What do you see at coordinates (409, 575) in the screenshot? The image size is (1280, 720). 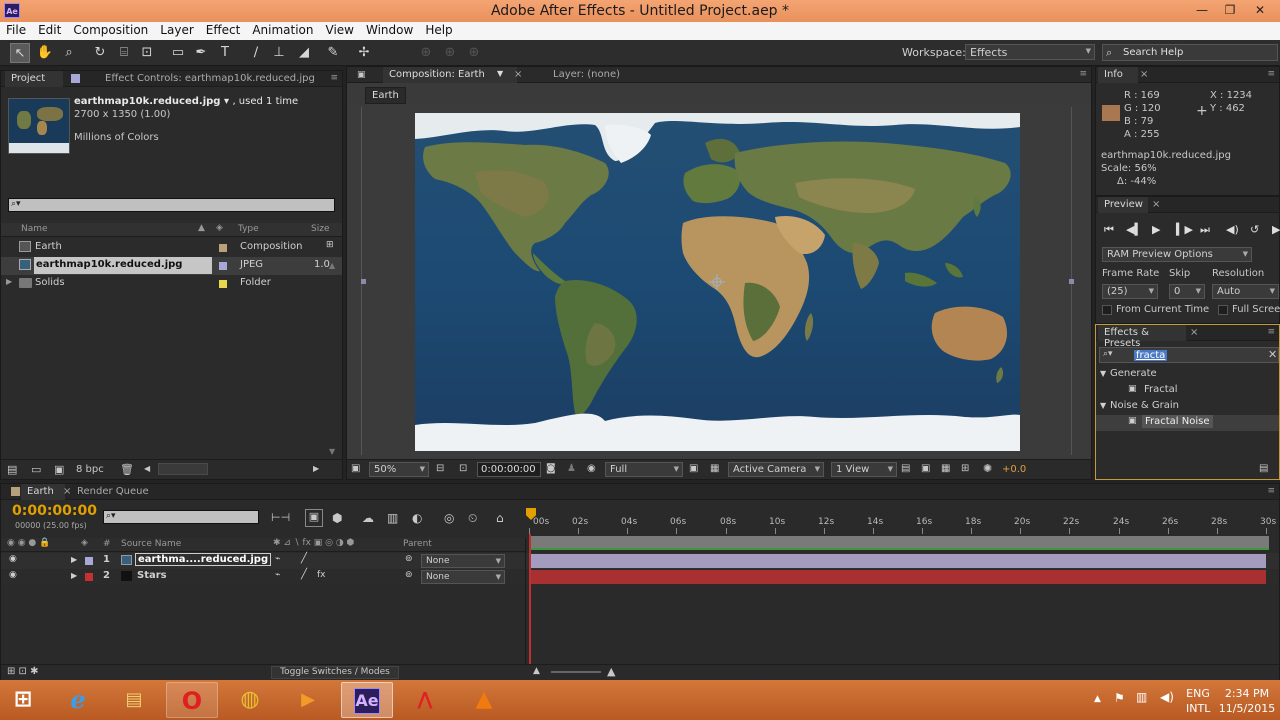 I see `pick-whip-icon: ⊚` at bounding box center [409, 575].